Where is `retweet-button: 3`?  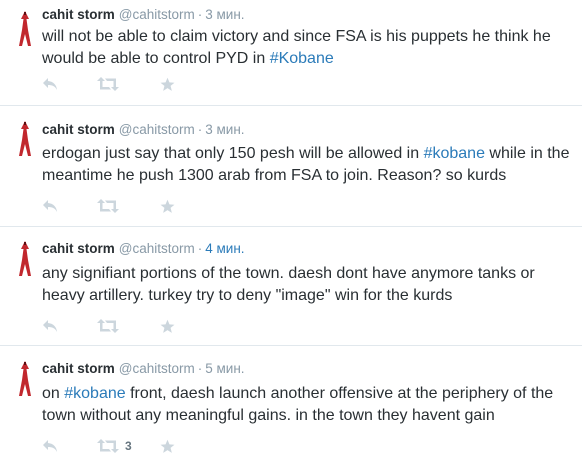 retweet-button: 3 is located at coordinates (114, 446).